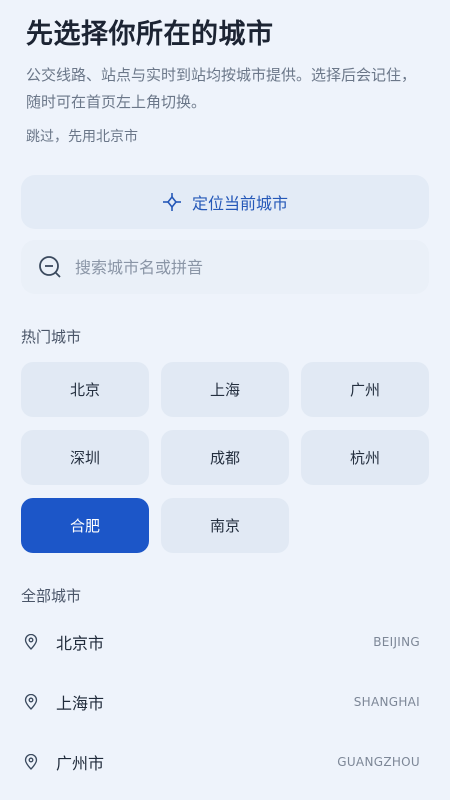 This screenshot has height=800, width=450. I want to click on city-name: 广州市, so click(80, 763).